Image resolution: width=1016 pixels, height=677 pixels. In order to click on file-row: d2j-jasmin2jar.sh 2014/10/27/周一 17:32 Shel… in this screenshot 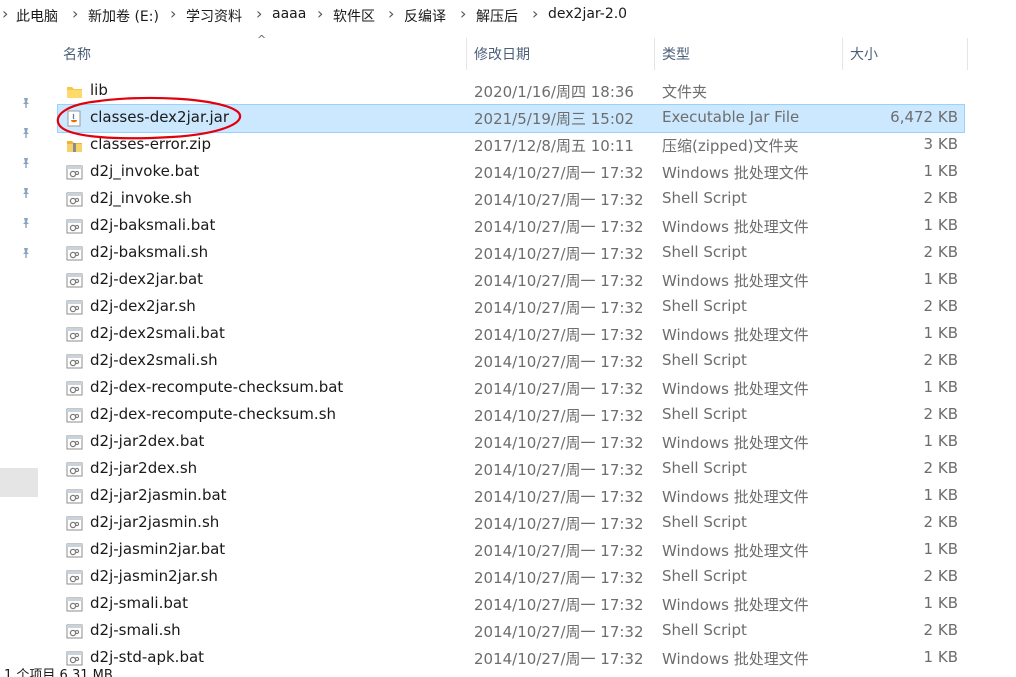, I will do `click(511, 577)`.